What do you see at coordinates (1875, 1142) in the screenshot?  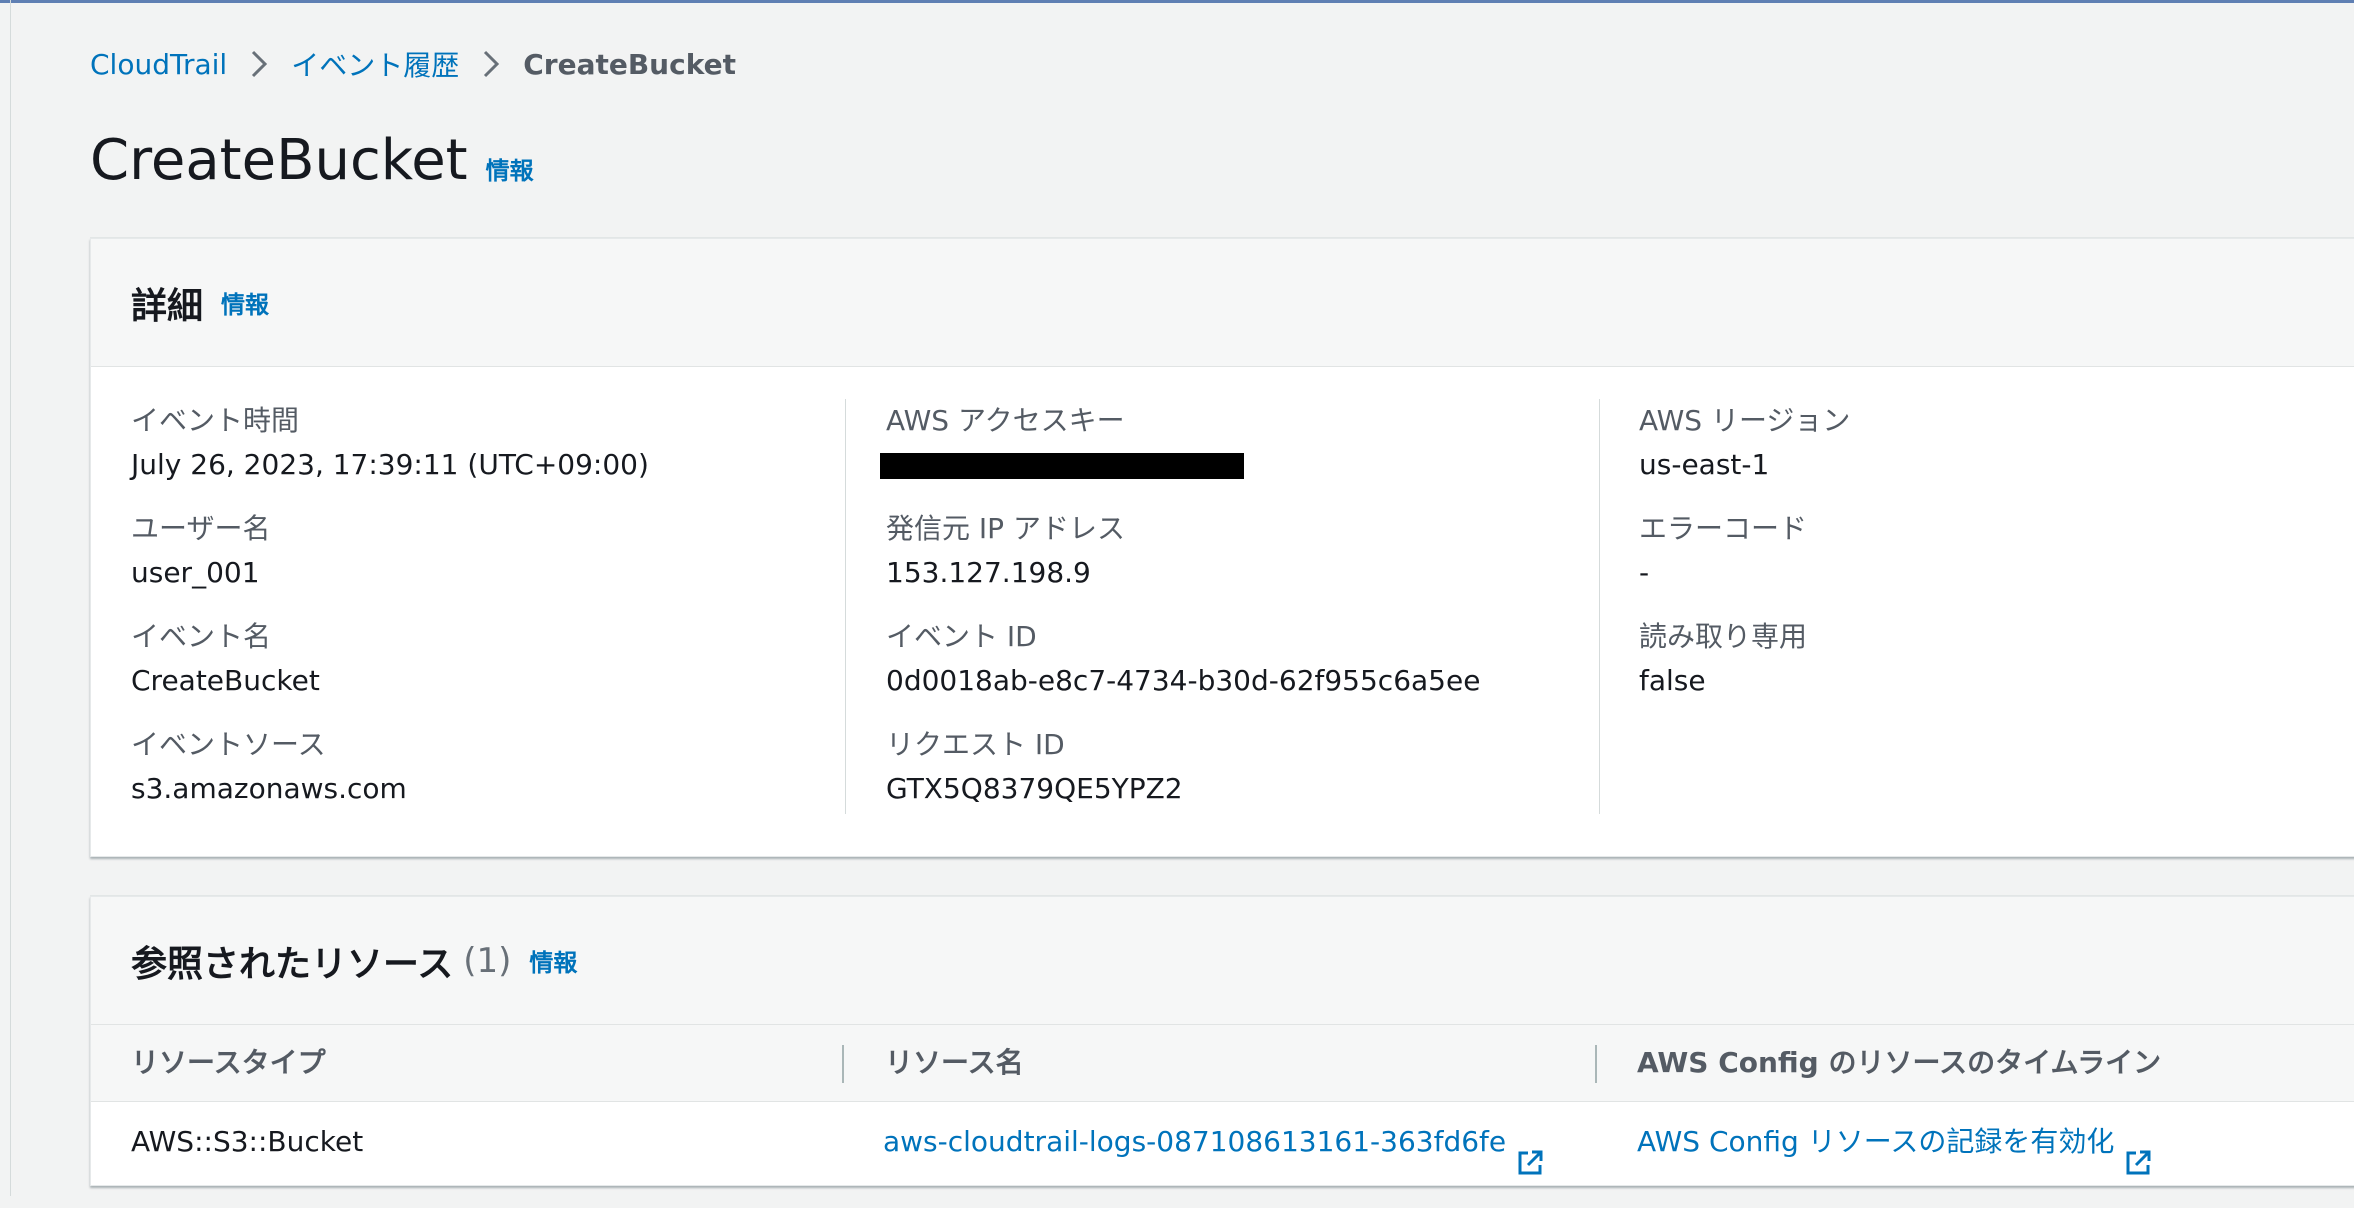 I see `enable-config-recording-link: AWS Config リソースの記録を有効化` at bounding box center [1875, 1142].